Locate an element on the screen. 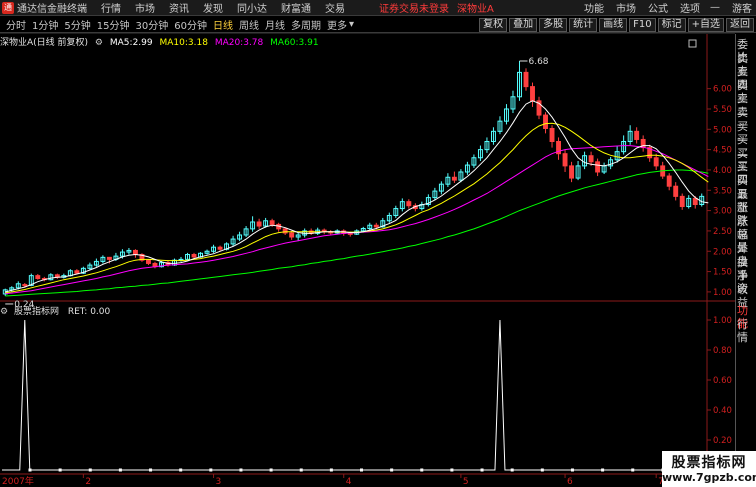  watermark: 股票指标网 www.7gpzb.com is located at coordinates (709, 469).